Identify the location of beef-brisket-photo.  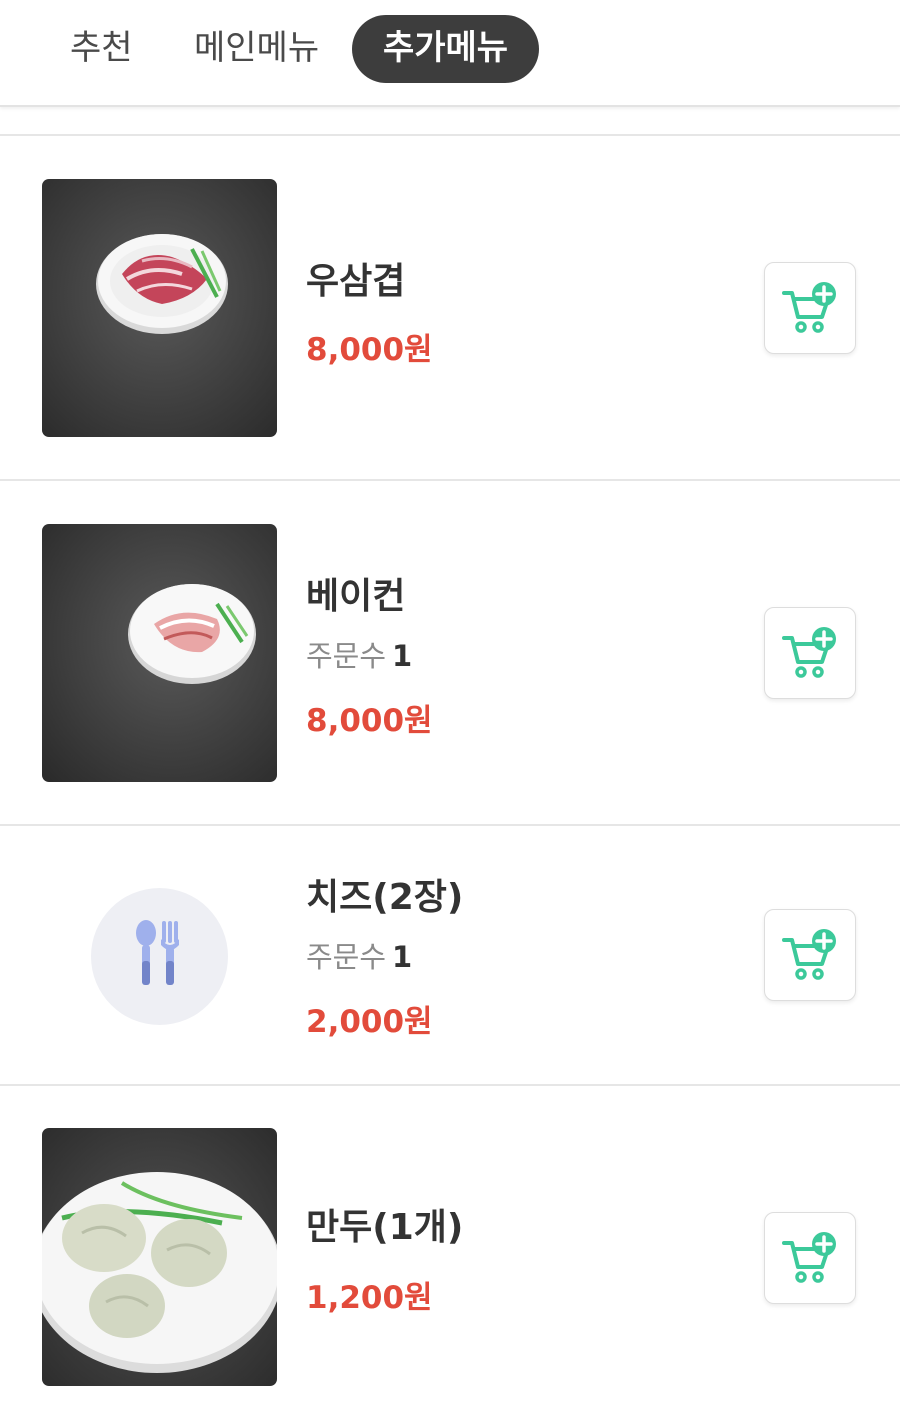
(159, 308).